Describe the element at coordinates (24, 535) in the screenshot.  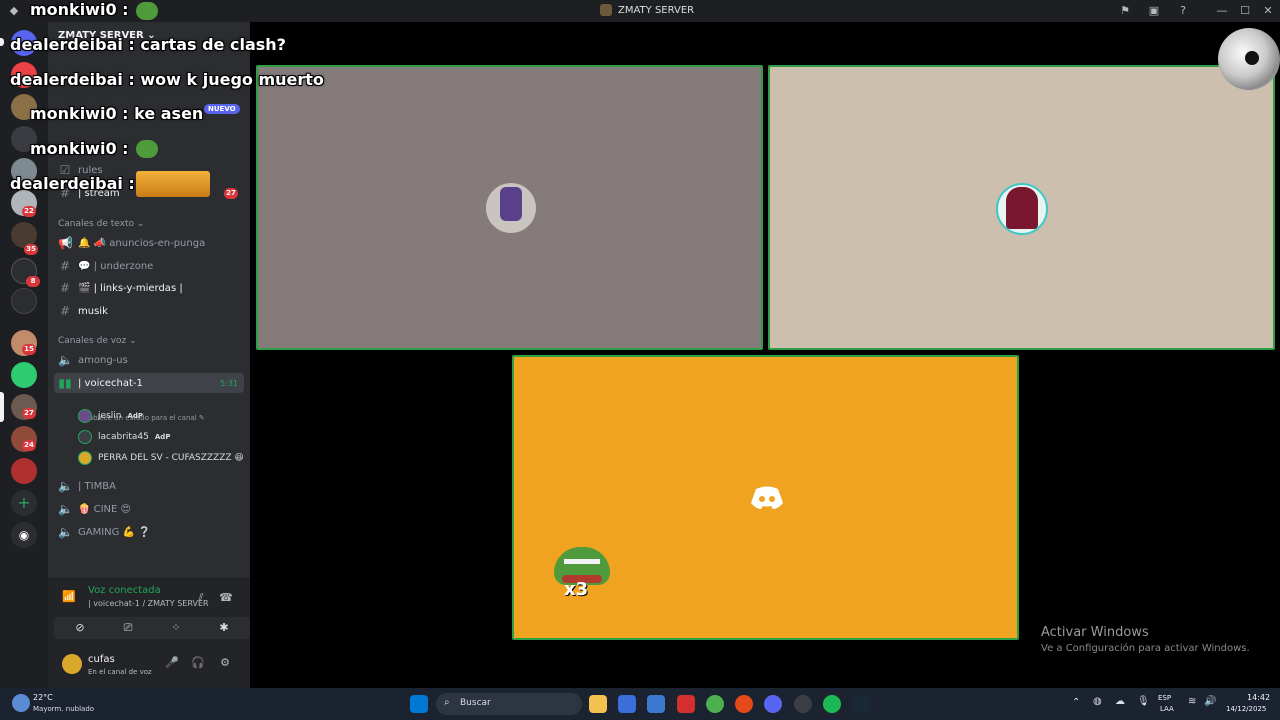
I see `discover-icon: ◉` at that location.